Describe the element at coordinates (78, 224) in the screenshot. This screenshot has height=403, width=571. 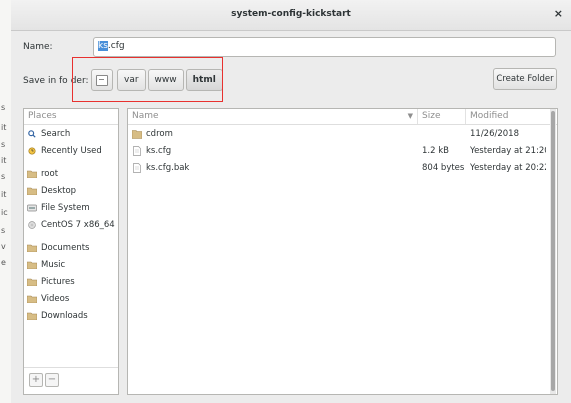
I see `sidebar-item-label: CentOS 7 x86_64` at that location.